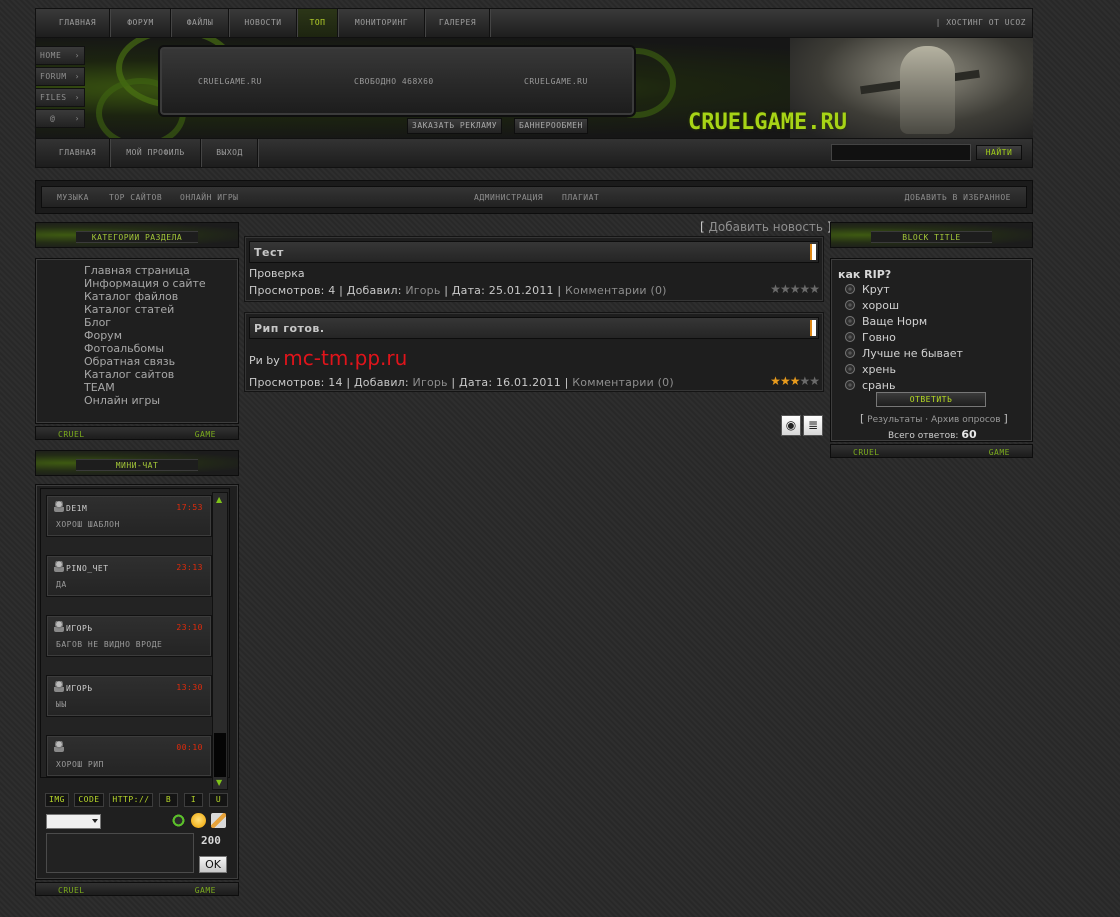  Describe the element at coordinates (135, 197) in the screenshot. I see `link-top-sites: ТОР сайтов` at that location.